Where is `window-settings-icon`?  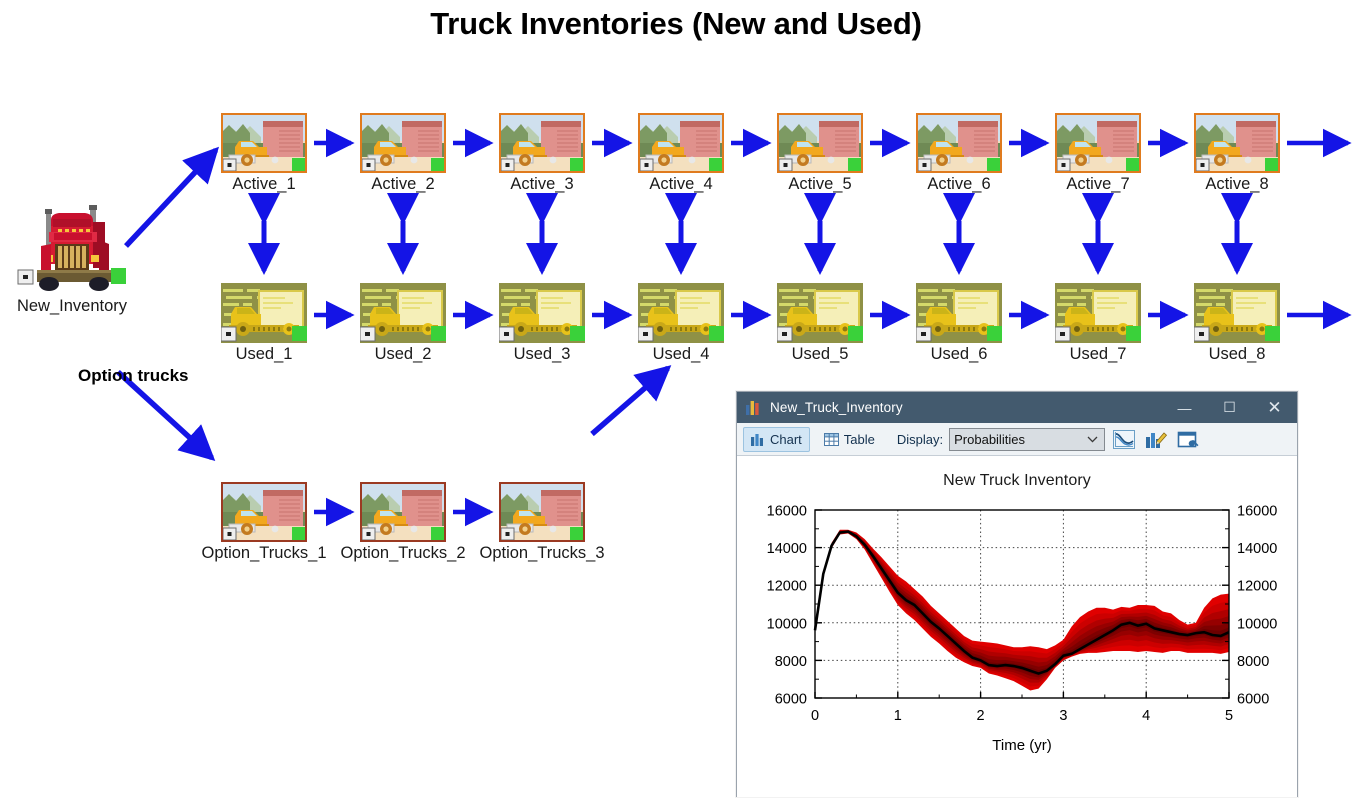 window-settings-icon is located at coordinates (1188, 439).